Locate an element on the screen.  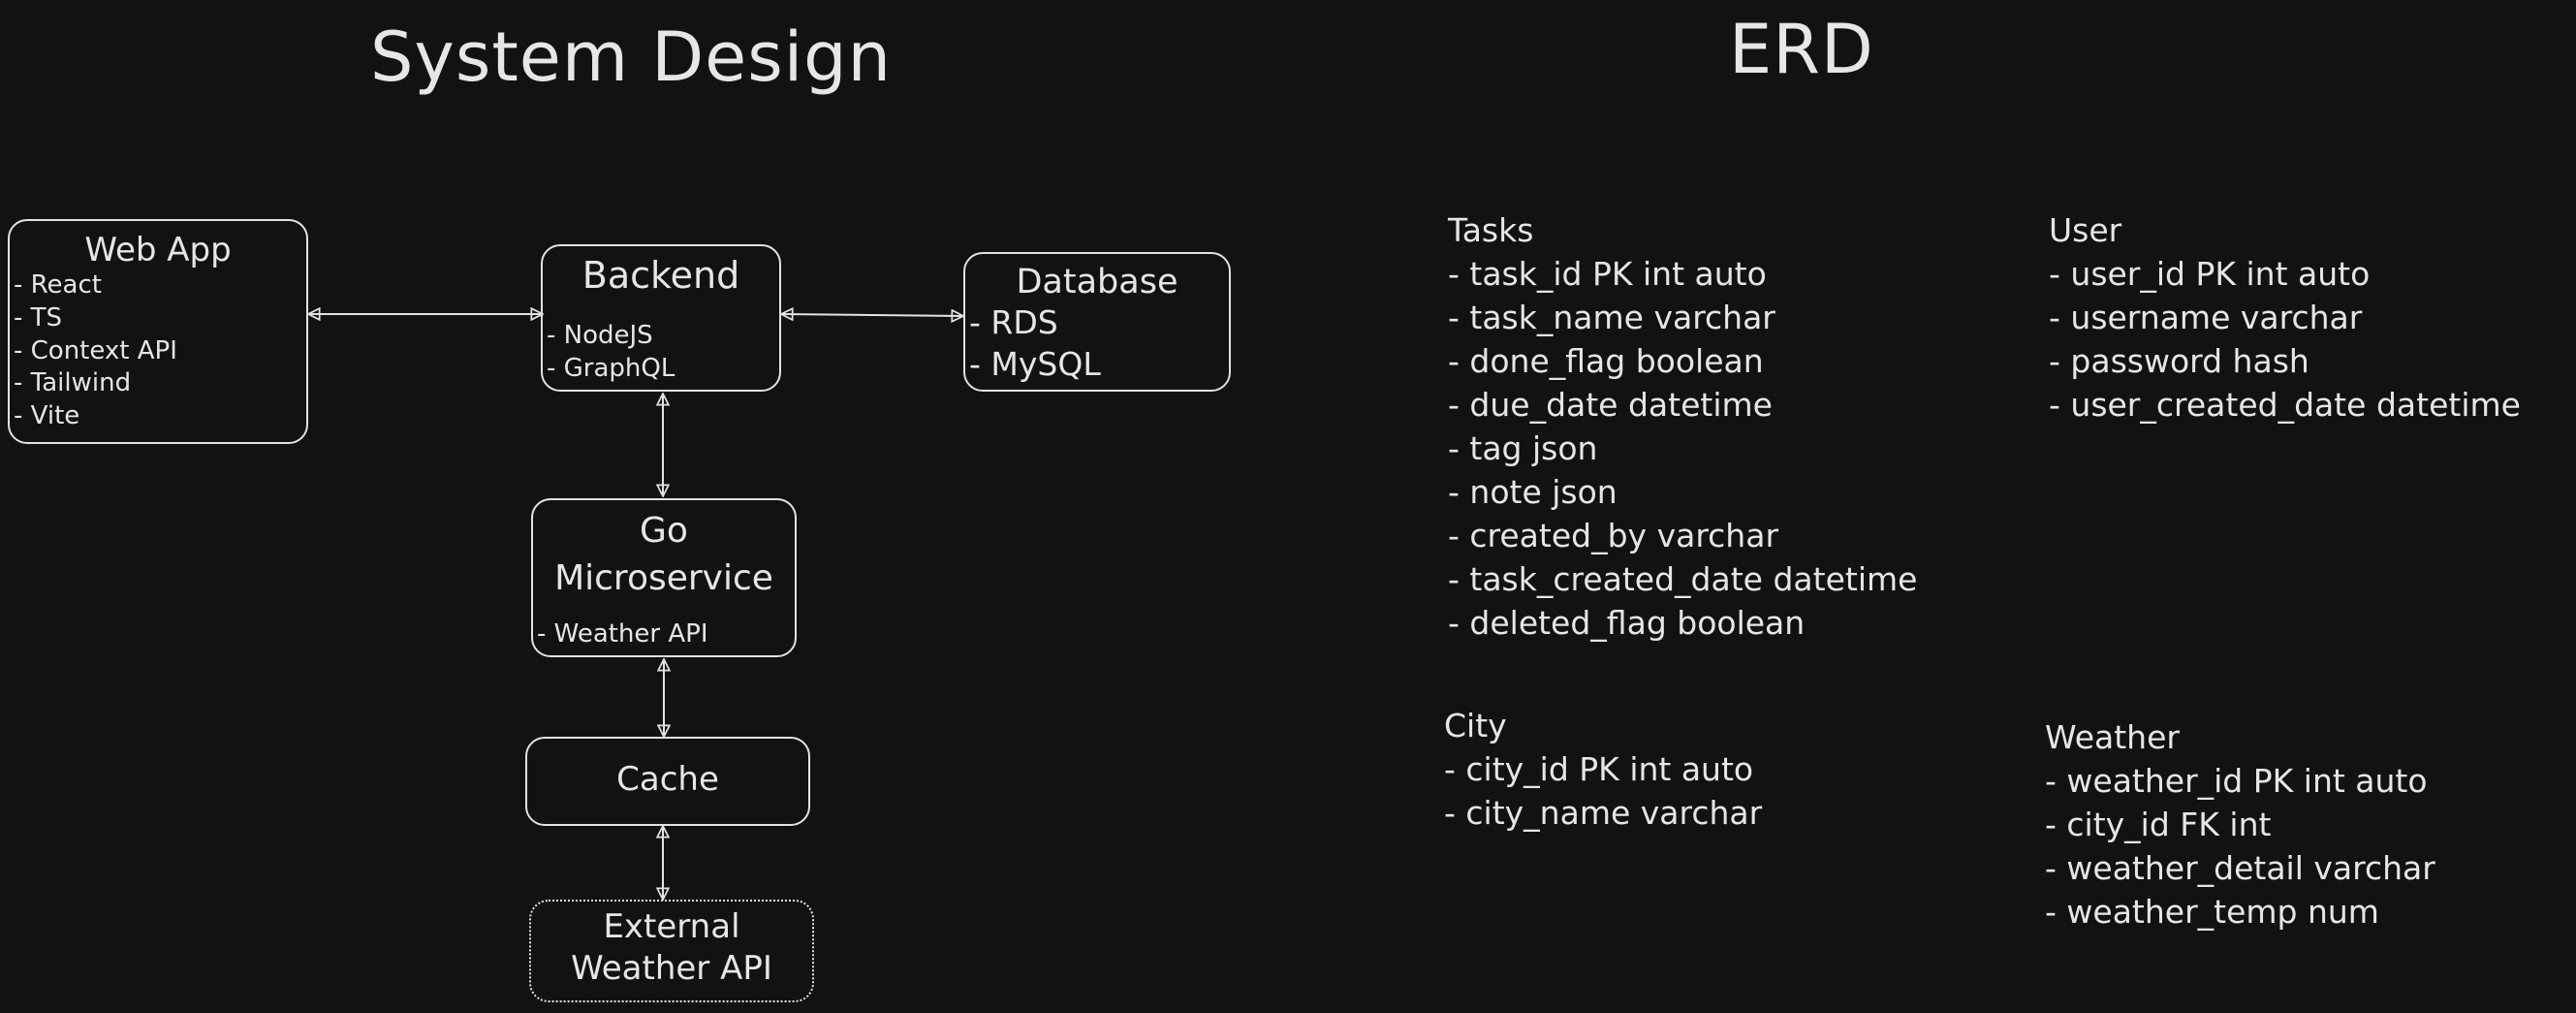
external-weather-api-title: External Weather API is located at coordinates (671, 948).